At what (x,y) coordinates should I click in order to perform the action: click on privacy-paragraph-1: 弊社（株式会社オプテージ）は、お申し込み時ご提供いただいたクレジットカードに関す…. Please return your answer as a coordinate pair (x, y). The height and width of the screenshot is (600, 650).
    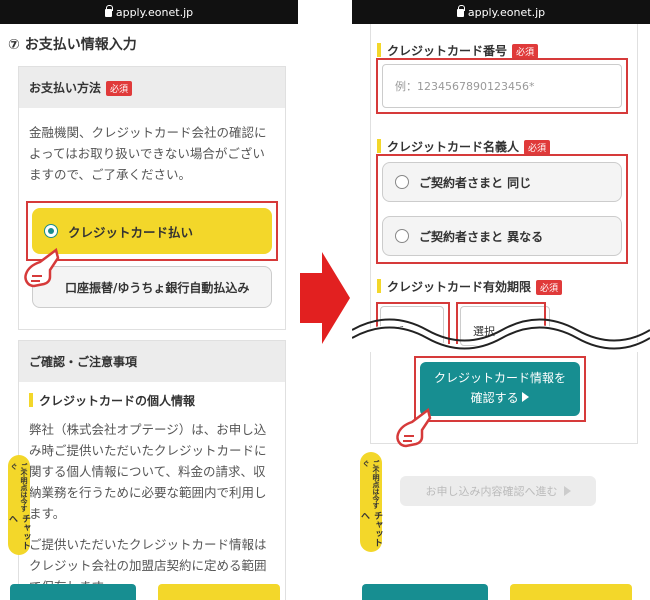
    Looking at the image, I should click on (148, 471).